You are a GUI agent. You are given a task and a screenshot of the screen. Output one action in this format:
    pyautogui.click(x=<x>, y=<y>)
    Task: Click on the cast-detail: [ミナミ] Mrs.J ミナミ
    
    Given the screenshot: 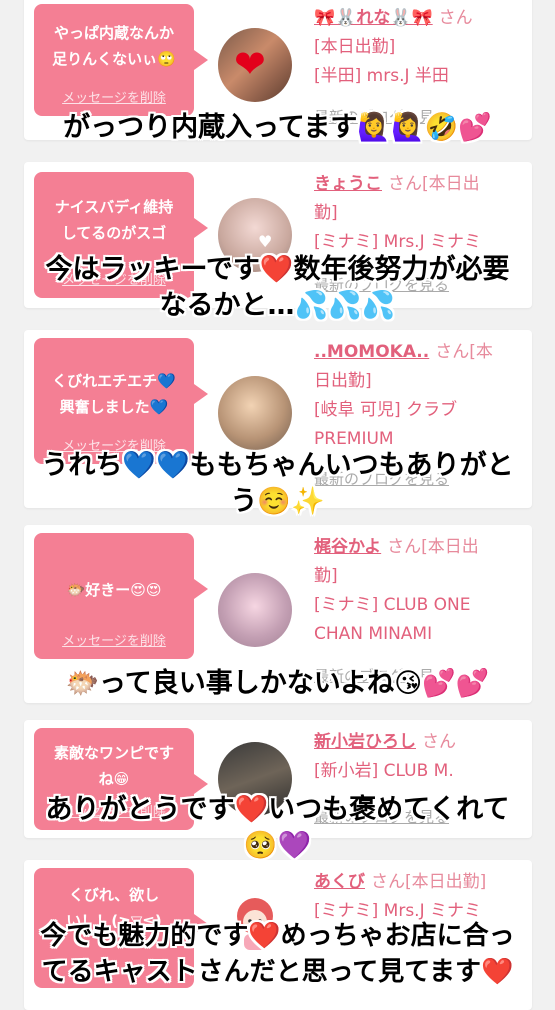 What is the action you would take?
    pyautogui.click(x=398, y=242)
    